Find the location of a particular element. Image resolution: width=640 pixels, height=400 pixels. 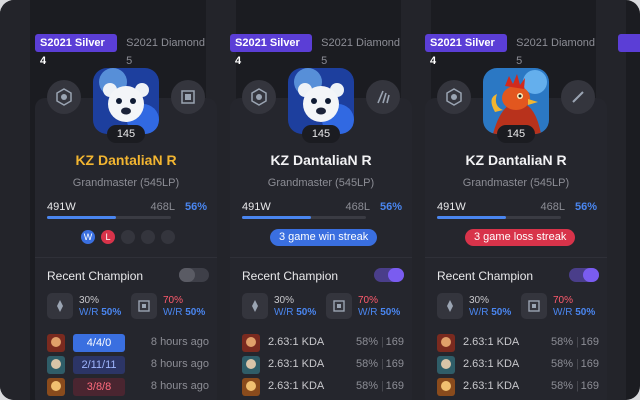

streak-badge: 3 game win streak is located at coordinates (324, 237).